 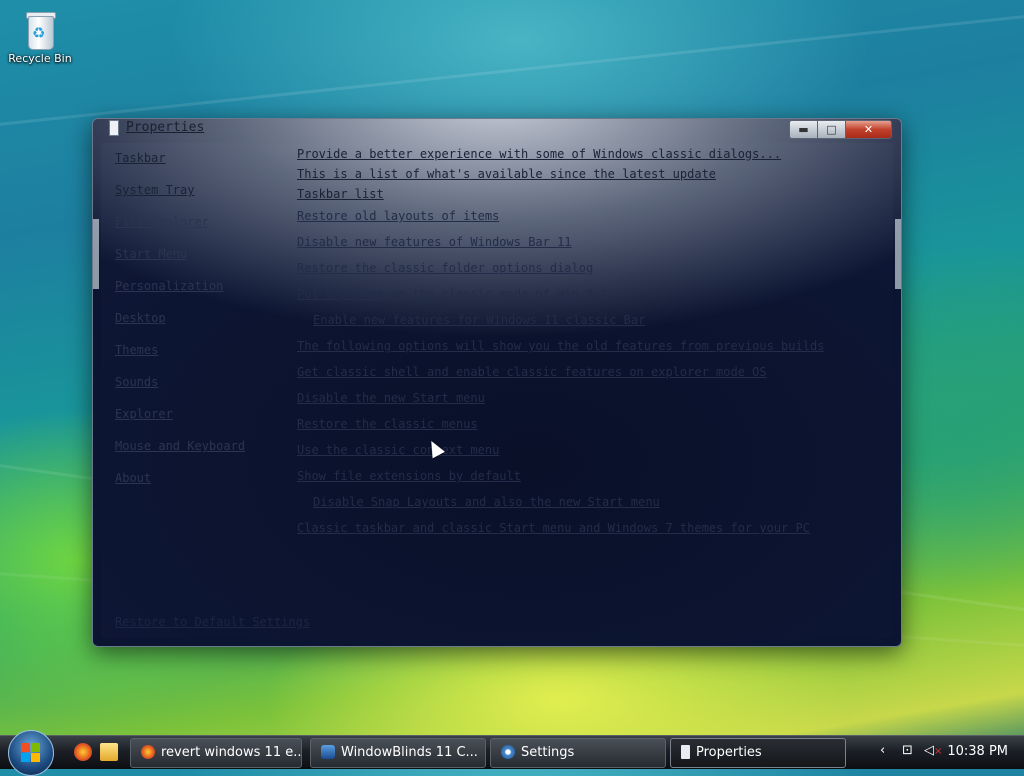 I want to click on content-line: Restore the classic menus, so click(x=592, y=430).